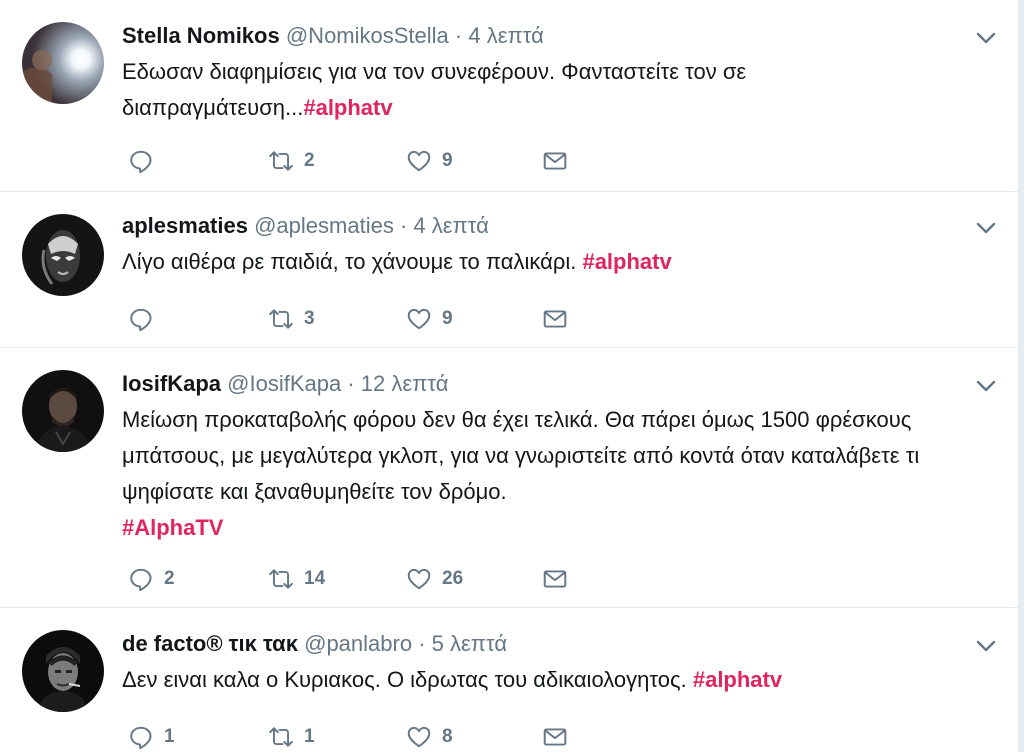 The image size is (1024, 752). Describe the element at coordinates (309, 318) in the screenshot. I see `retweet-count: 3` at that location.